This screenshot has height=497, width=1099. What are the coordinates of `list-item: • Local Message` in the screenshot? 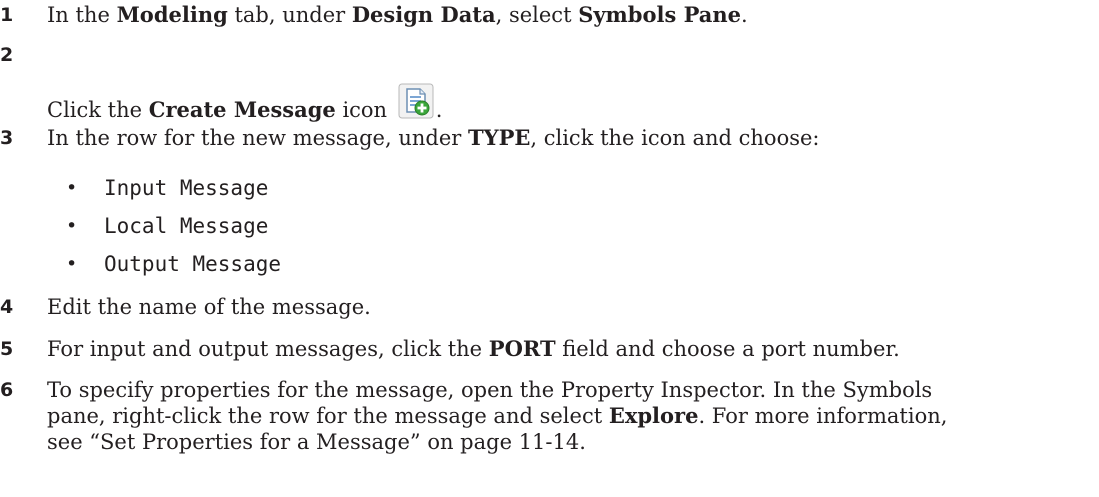 It's located at (167, 226).